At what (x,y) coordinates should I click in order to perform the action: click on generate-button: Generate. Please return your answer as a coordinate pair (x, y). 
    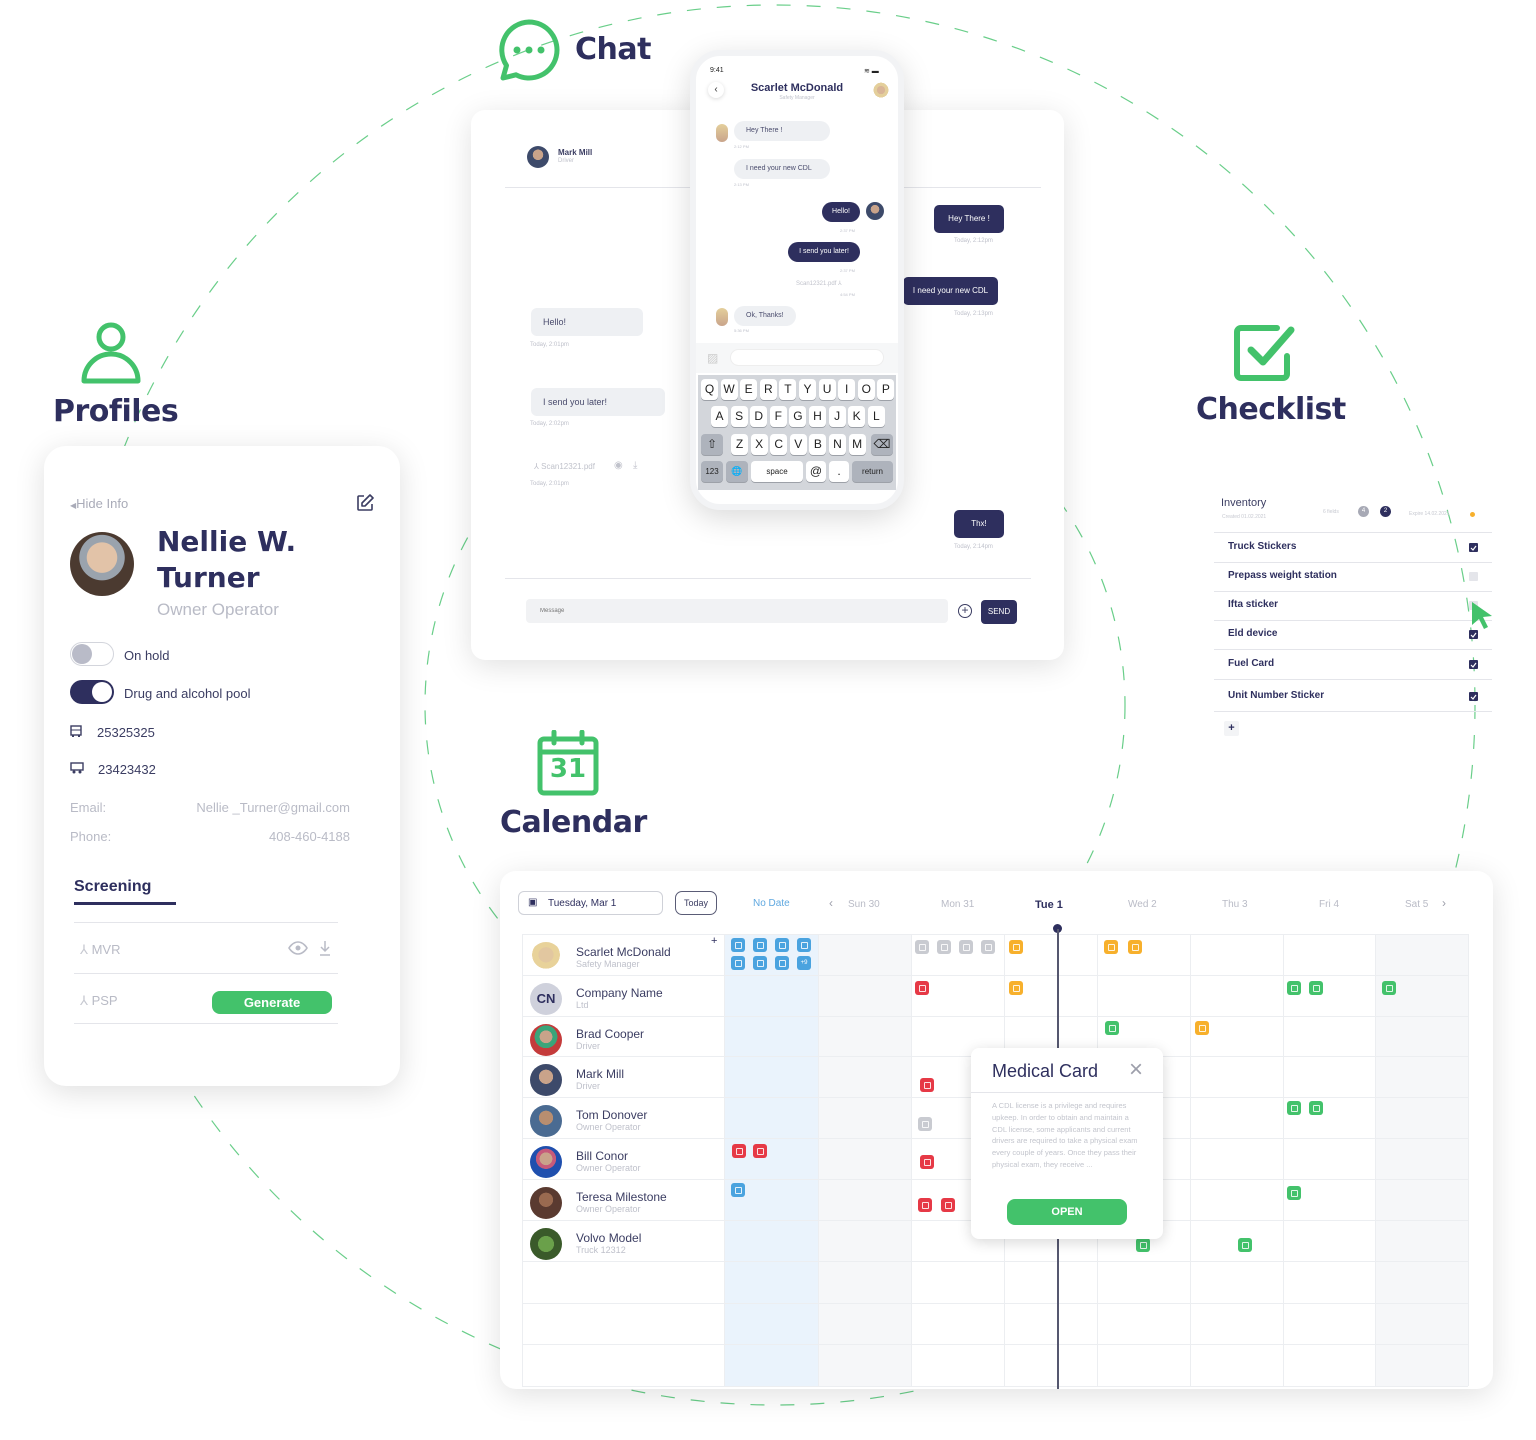
    Looking at the image, I should click on (272, 1002).